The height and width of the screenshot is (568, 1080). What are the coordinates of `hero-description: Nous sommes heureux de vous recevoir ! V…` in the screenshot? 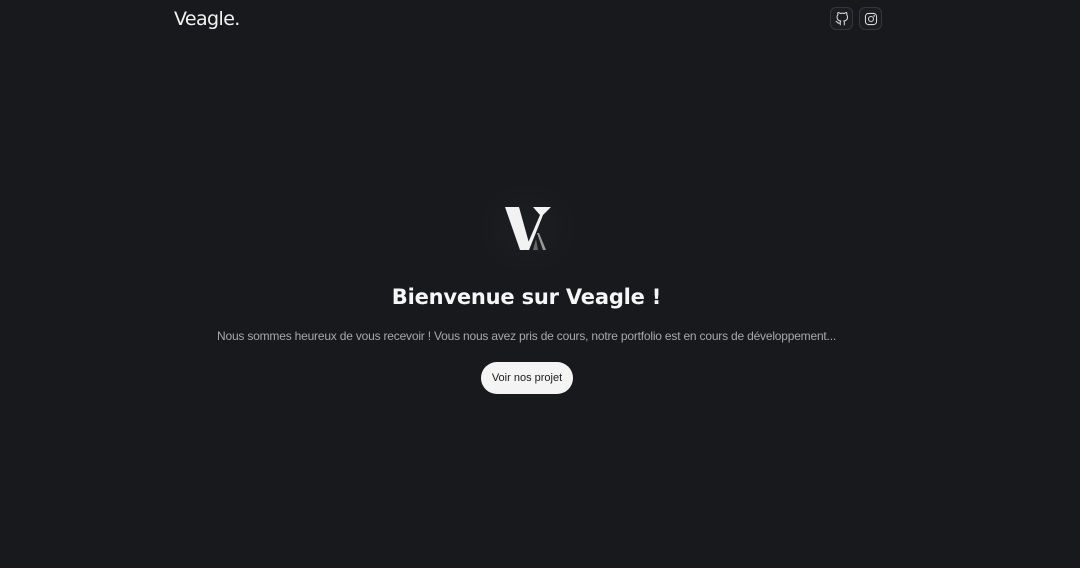 It's located at (526, 336).